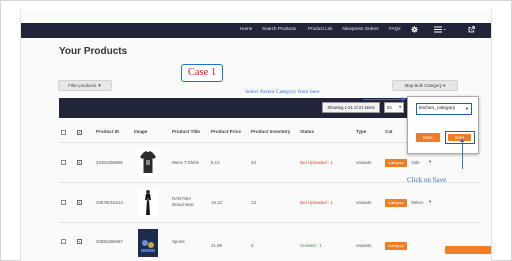 This screenshot has height=261, width=512. Describe the element at coordinates (79, 132) in the screenshot. I see `select-all-toggle` at that location.